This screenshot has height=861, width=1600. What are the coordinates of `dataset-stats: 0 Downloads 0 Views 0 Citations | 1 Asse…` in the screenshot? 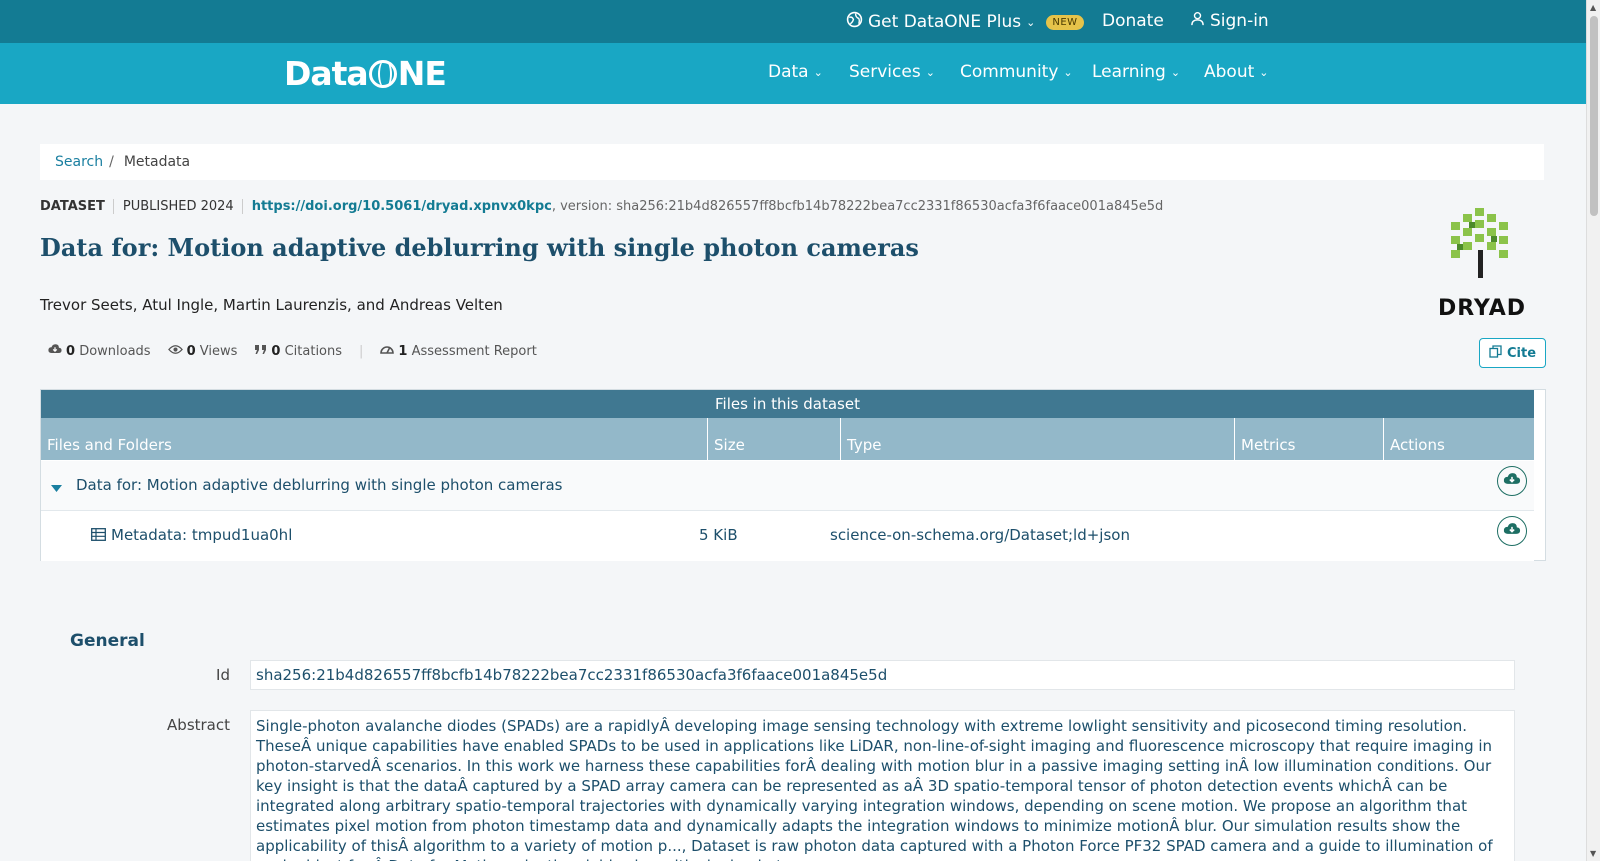 It's located at (292, 351).